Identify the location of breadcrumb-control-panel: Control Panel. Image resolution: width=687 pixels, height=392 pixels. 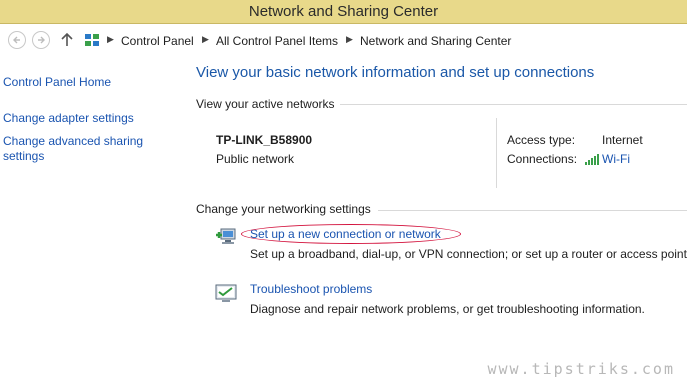
(157, 41).